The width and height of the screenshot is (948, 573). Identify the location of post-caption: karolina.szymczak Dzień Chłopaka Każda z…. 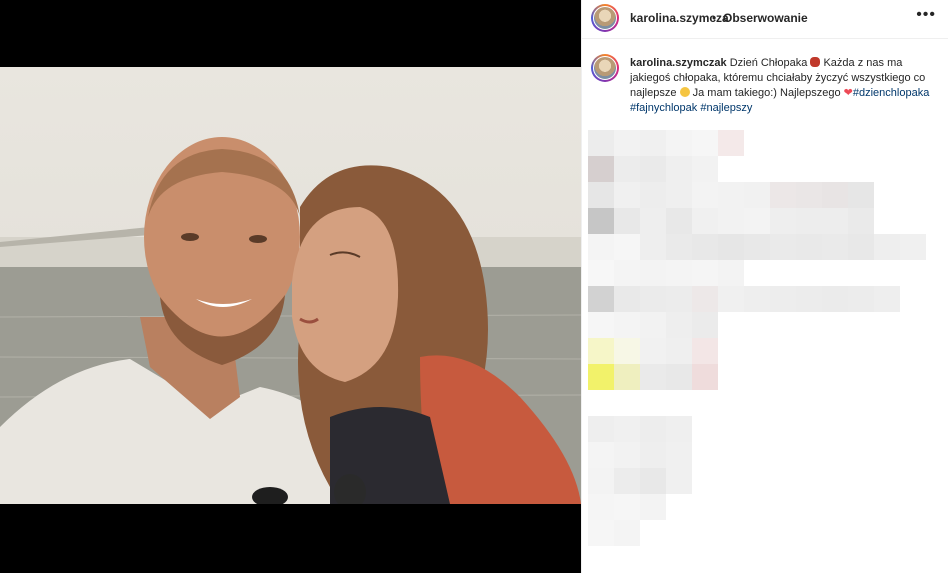
(786, 86).